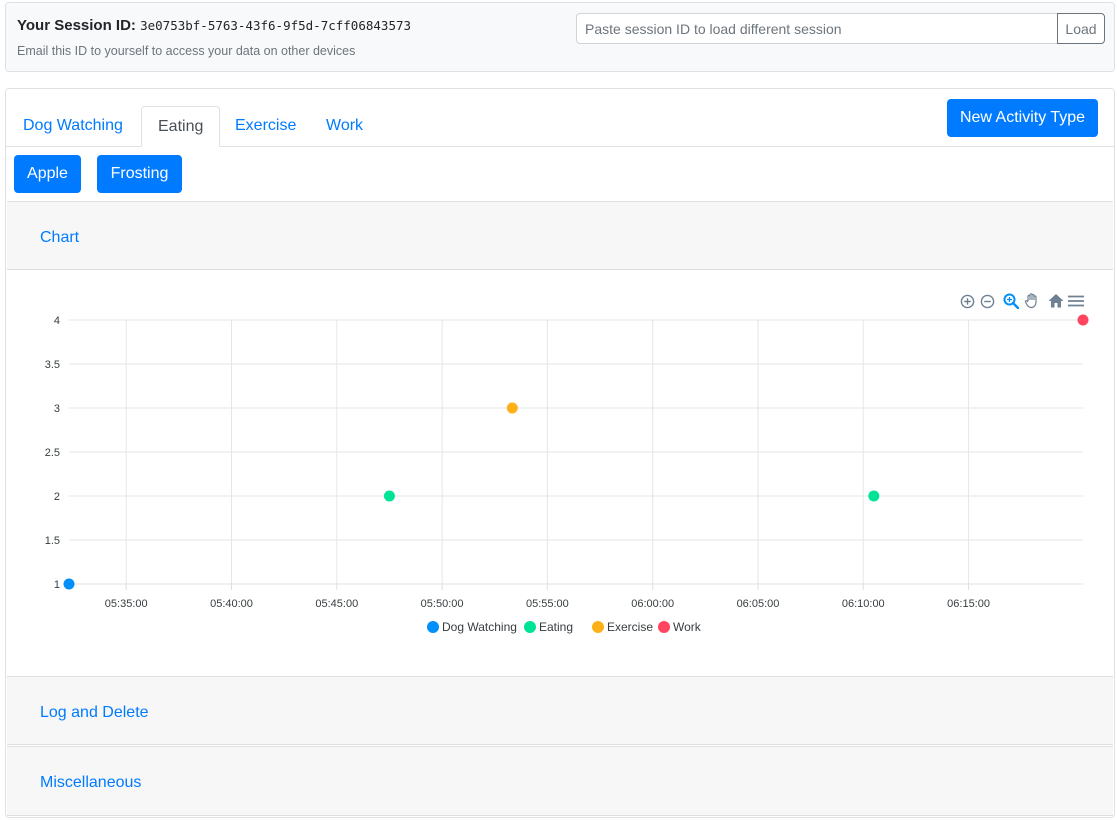  Describe the element at coordinates (90, 783) in the screenshot. I see `miscellaneous-section-link: Miscellaneous` at that location.